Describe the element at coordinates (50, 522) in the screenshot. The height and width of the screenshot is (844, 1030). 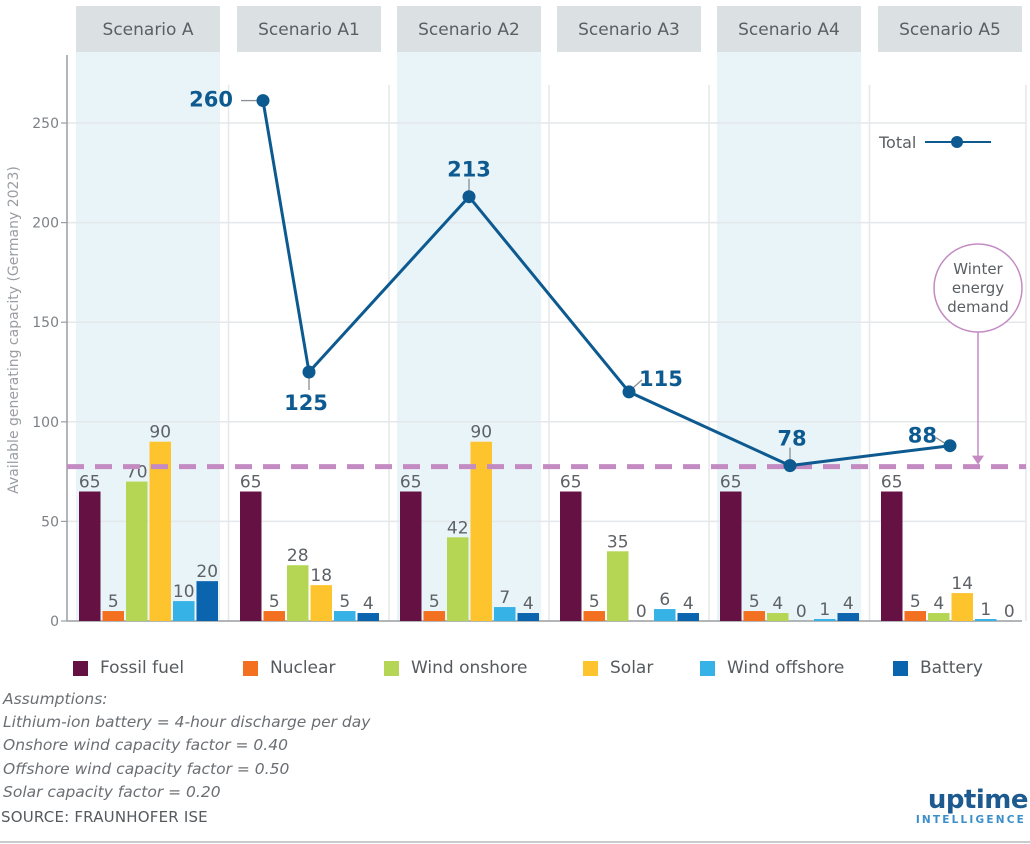
I see `y-tick-label: 50` at that location.